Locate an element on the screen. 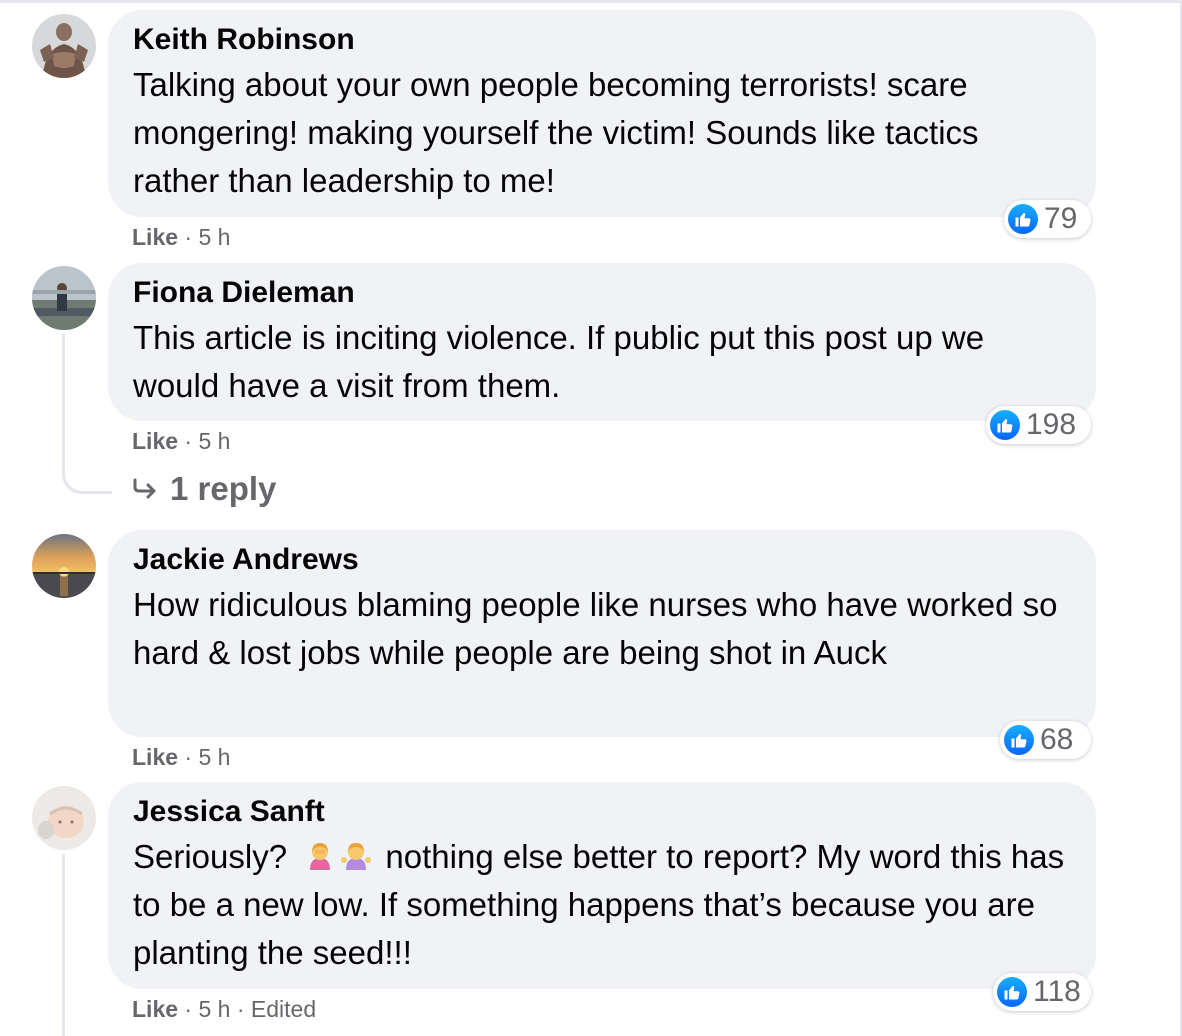 The image size is (1182, 1036). reaction-count-badge: 118 is located at coordinates (1042, 992).